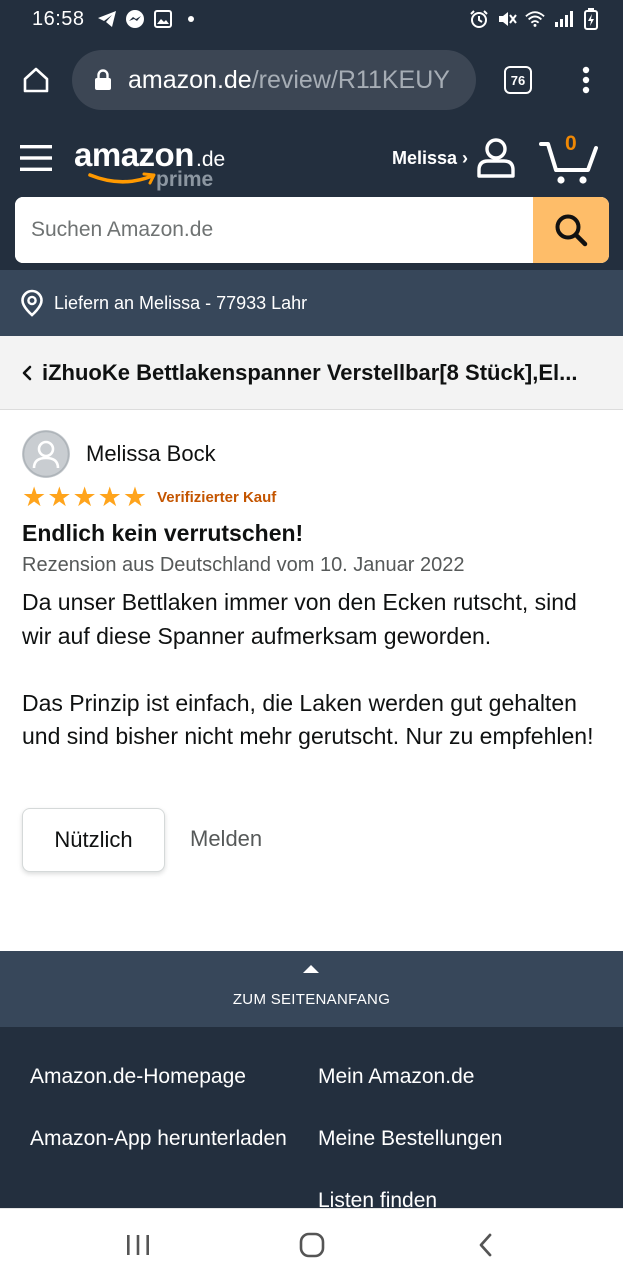  I want to click on browser-menu-button, so click(586, 80).